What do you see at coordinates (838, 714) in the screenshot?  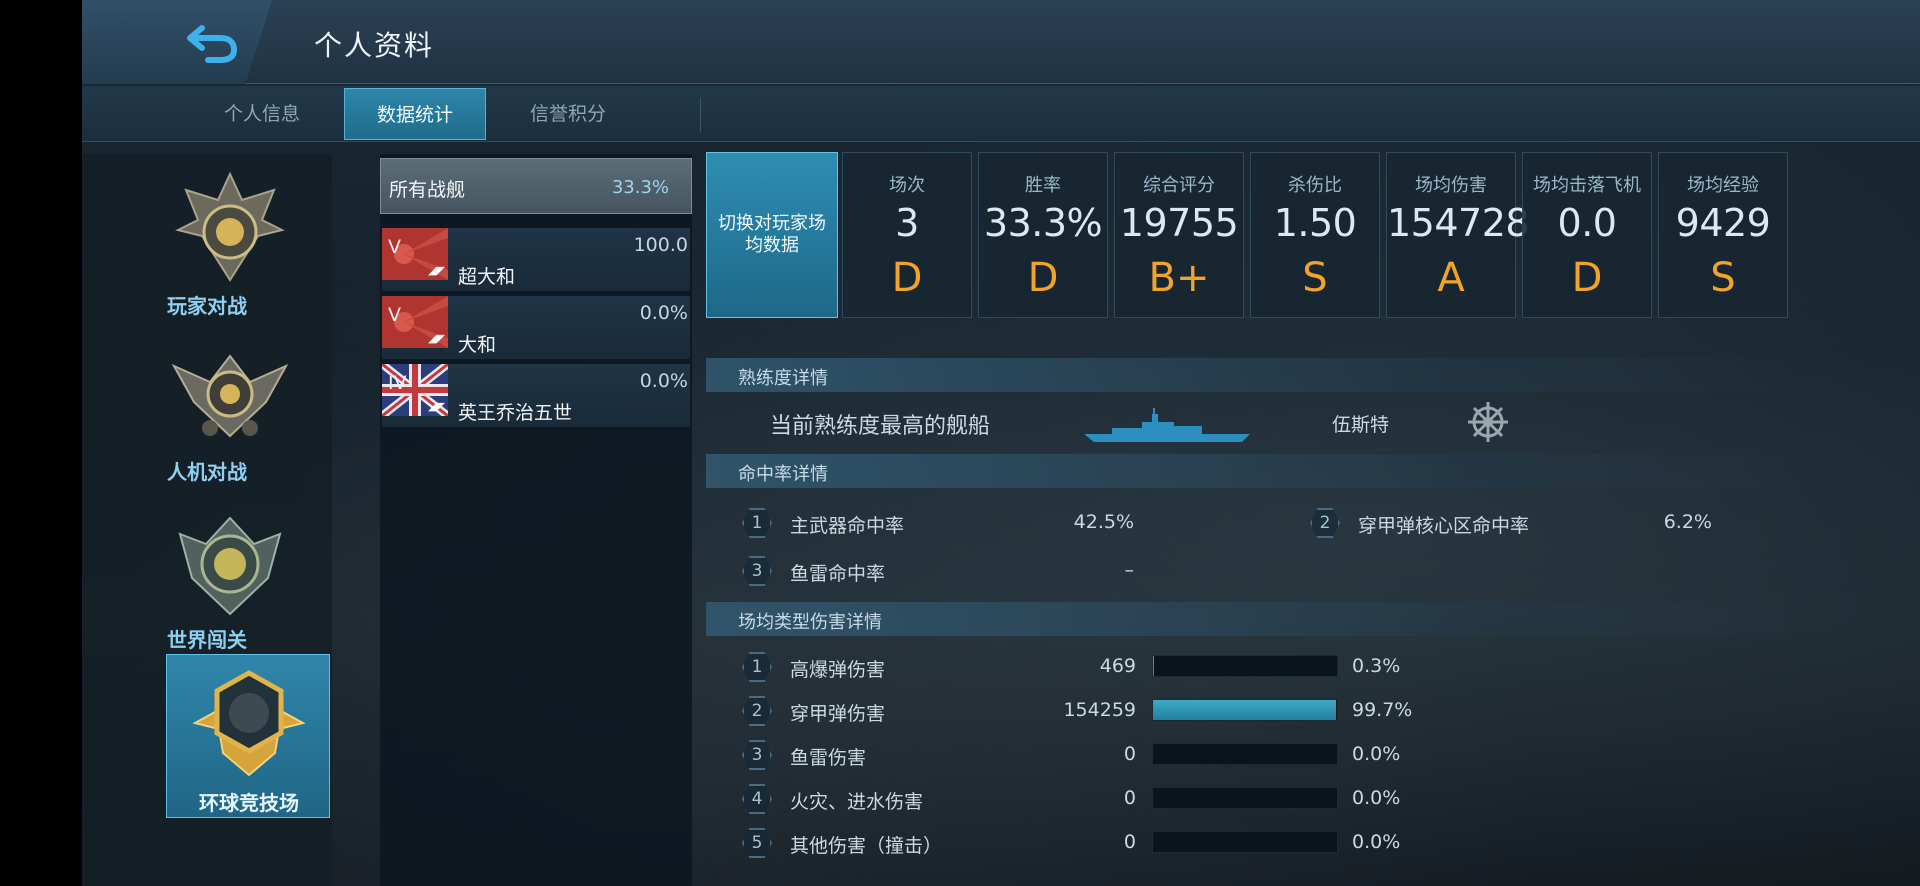 I see `damage-label: 穿甲弹伤害` at bounding box center [838, 714].